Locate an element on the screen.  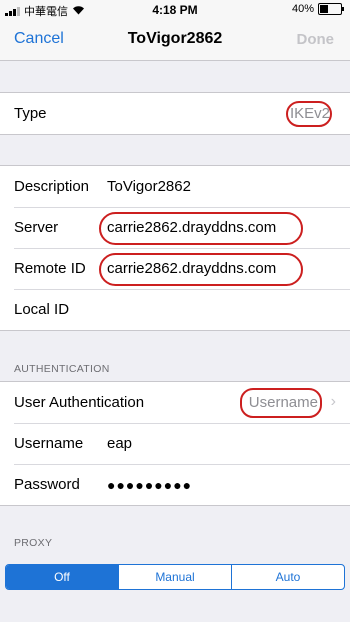
description-label: Description is located at coordinates (52, 186).